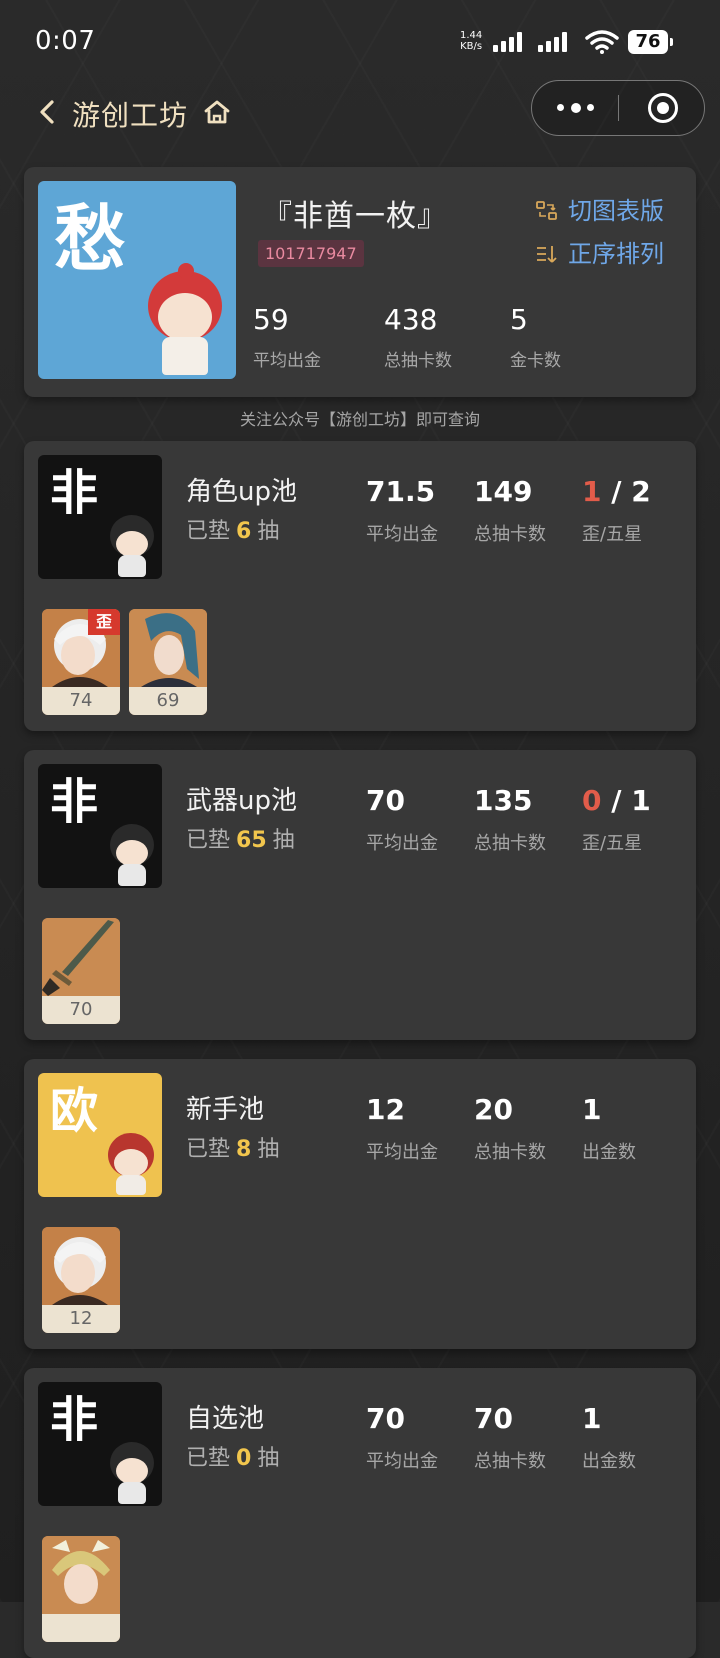  Describe the element at coordinates (130, 115) in the screenshot. I see `page-title: 游创工坊` at that location.